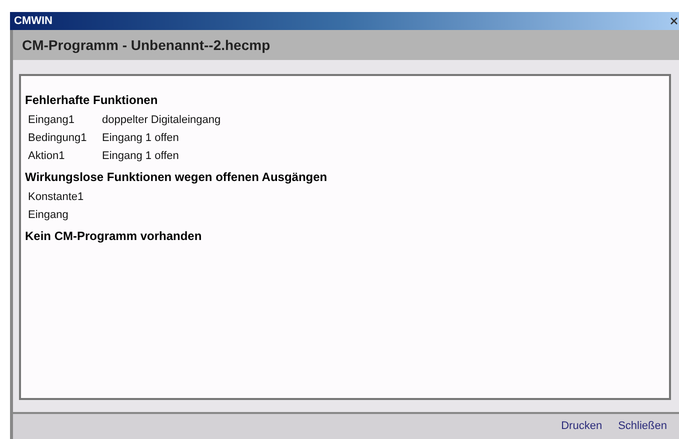 The image size is (679, 439). Describe the element at coordinates (161, 120) in the screenshot. I see `error-detail: doppelter Digitaleingang` at that location.